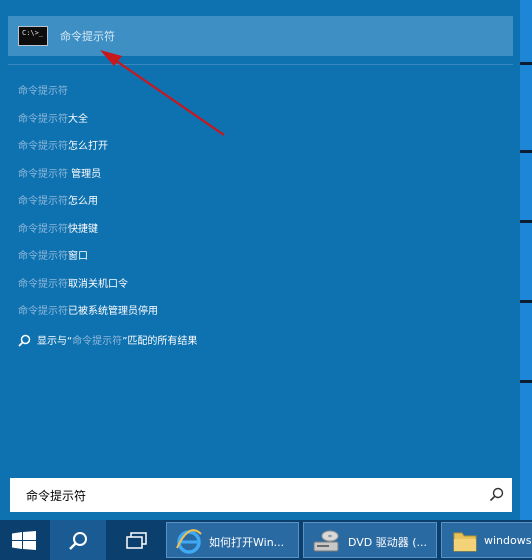 This screenshot has height=560, width=532. Describe the element at coordinates (56, 496) in the screenshot. I see `search-input-value: 命令提示符` at that location.